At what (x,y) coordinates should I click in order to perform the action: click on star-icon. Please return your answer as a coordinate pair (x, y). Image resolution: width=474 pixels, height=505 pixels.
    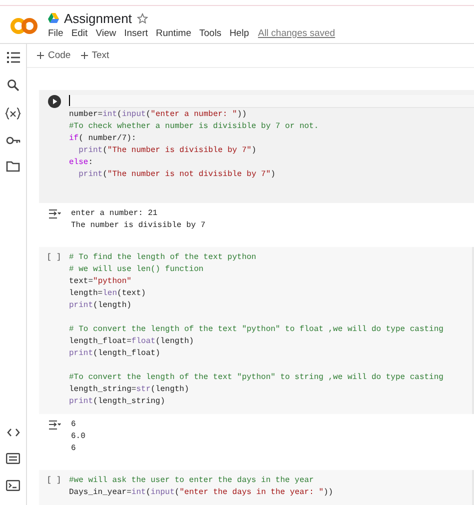
    Looking at the image, I should click on (142, 18).